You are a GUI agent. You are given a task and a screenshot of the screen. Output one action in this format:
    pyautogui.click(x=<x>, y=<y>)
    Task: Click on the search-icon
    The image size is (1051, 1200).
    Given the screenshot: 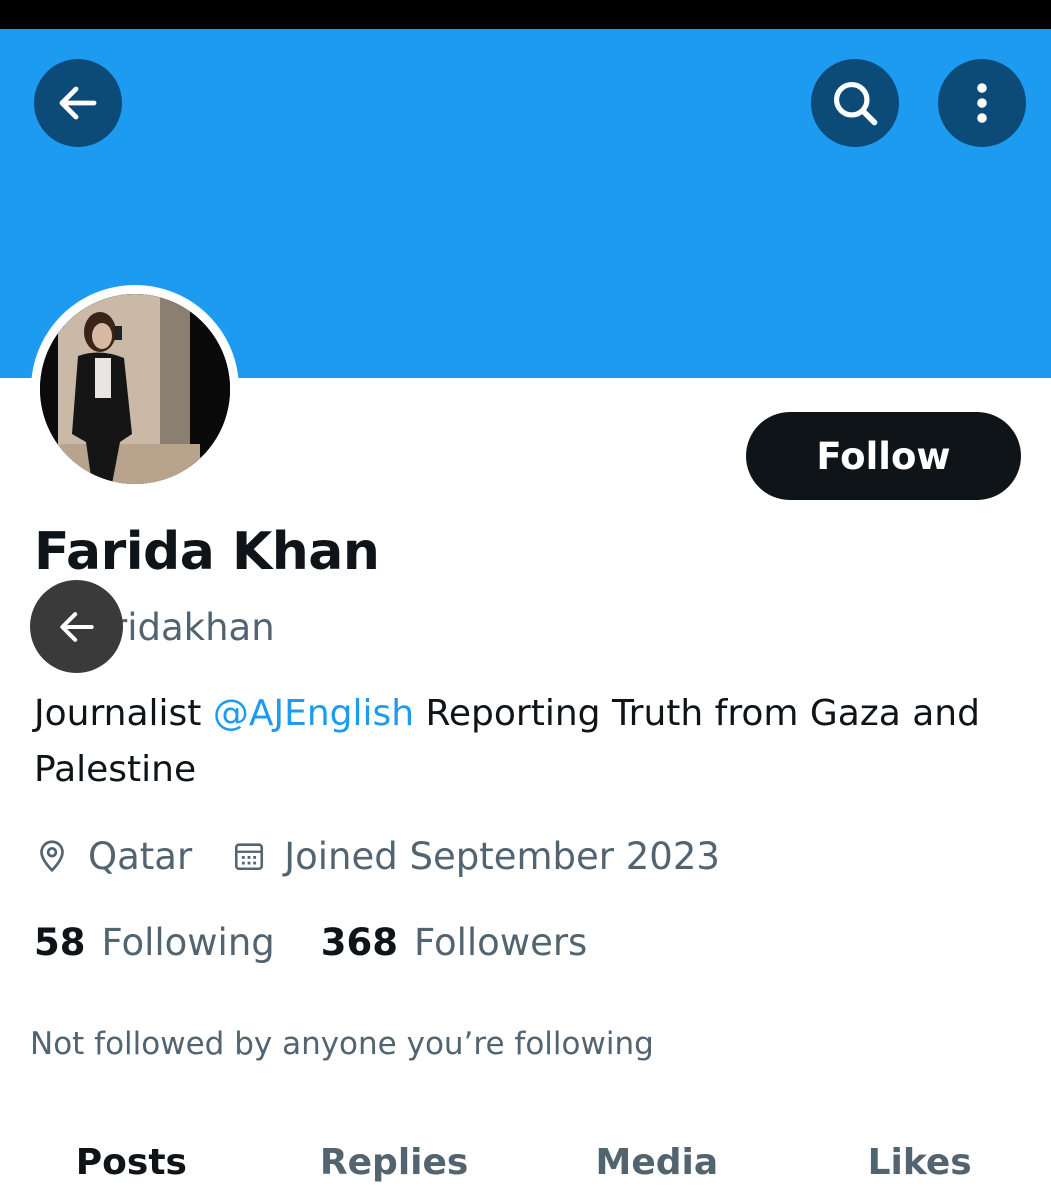 What is the action you would take?
    pyautogui.click(x=855, y=103)
    